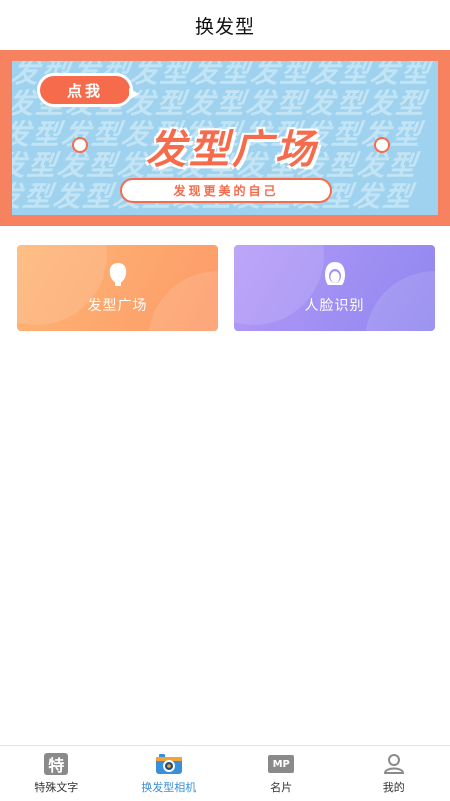  I want to click on tab-special-text: 特 特殊文字, so click(56, 773).